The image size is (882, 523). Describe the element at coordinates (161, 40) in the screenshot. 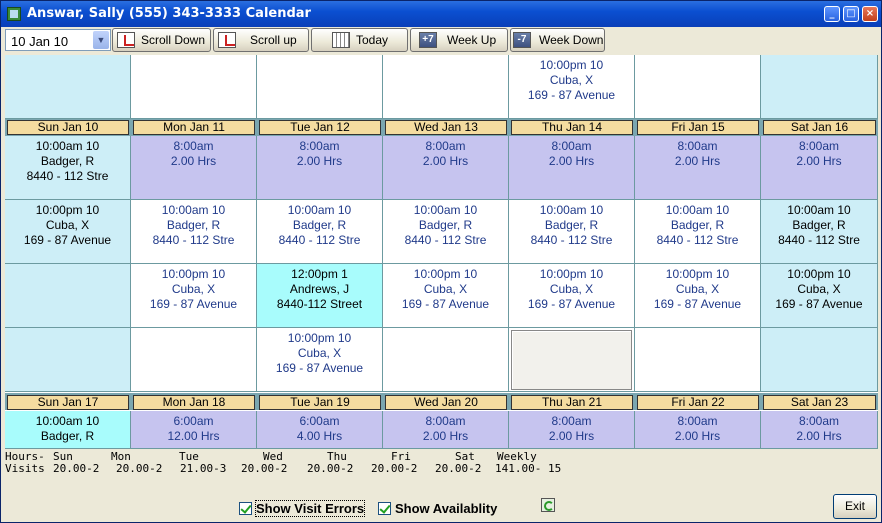

I see `scroll-down-button: Scroll Down` at that location.